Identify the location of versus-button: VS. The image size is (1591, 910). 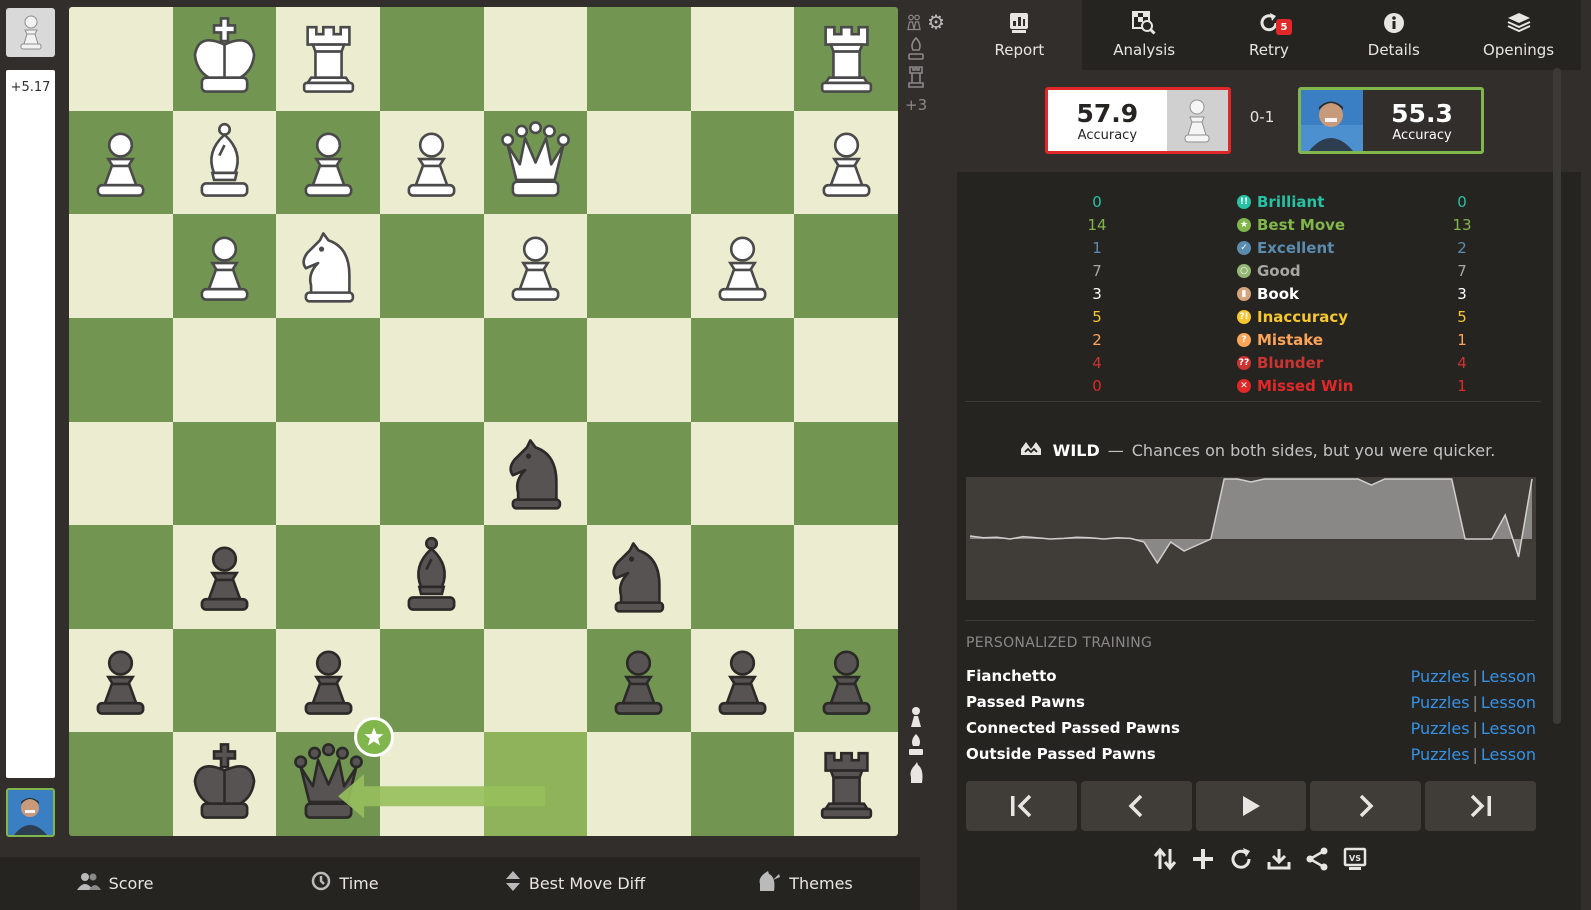
(1355, 859).